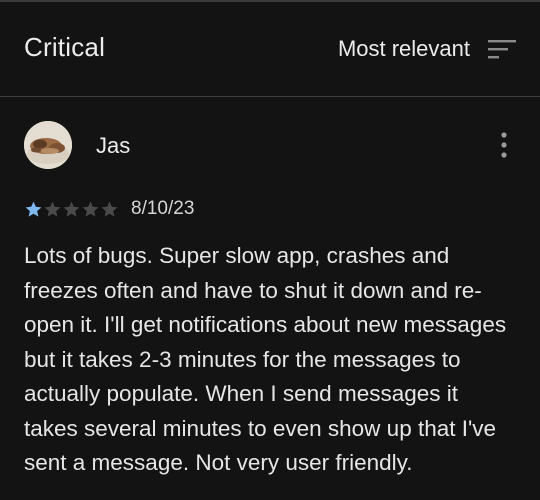  I want to click on star-rating, so click(71, 209).